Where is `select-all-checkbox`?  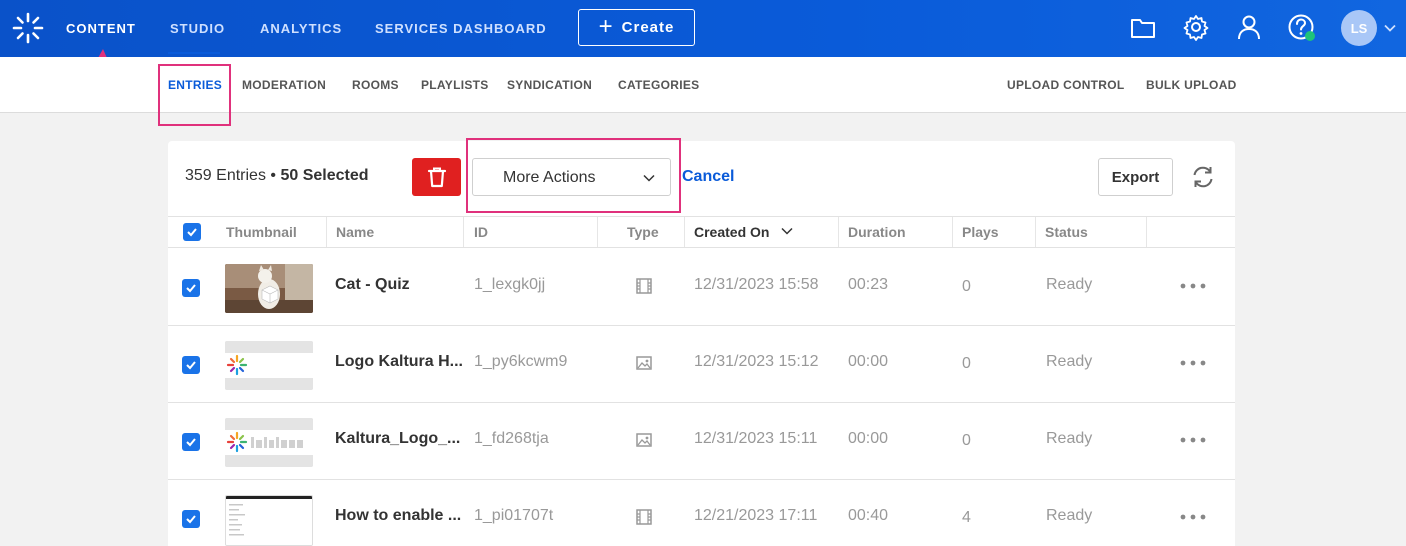
select-all-checkbox is located at coordinates (192, 232).